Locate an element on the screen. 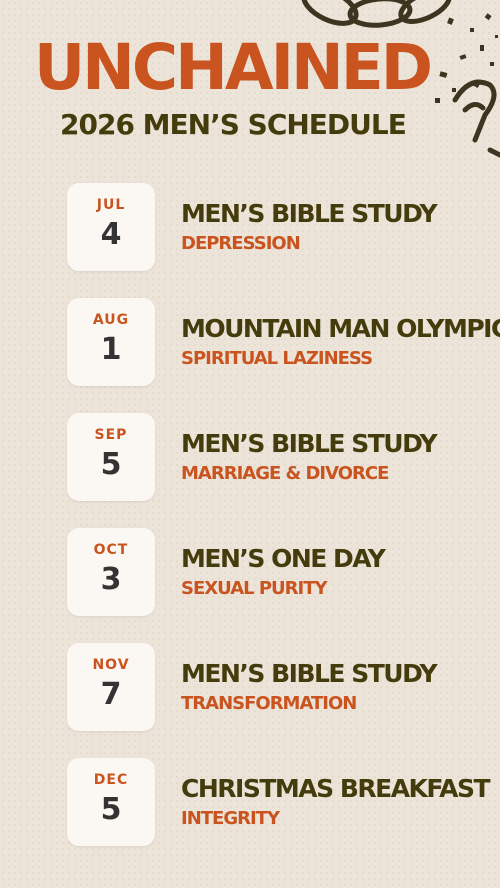 This screenshot has width=500, height=888. event-topic: SEXUAL PURITY is located at coordinates (254, 588).